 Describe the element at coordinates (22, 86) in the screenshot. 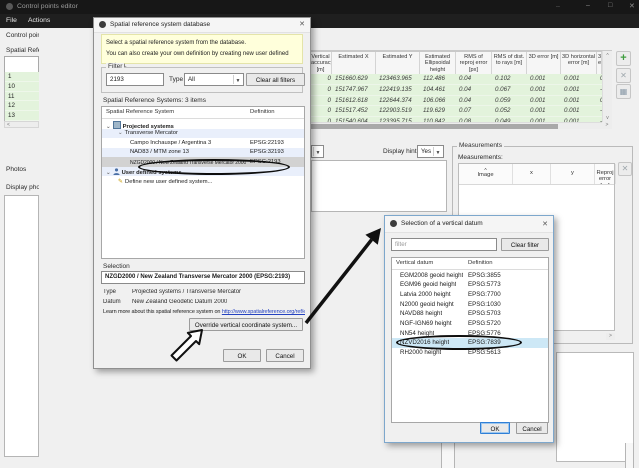

I see `gcp-row-number: 10` at that location.